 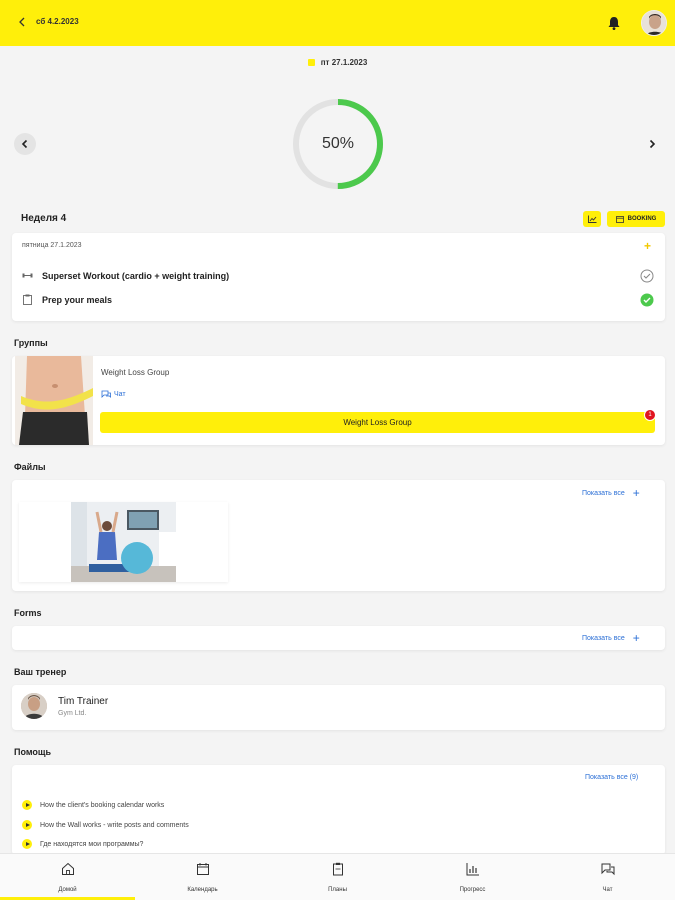 I want to click on file-image, so click(x=123, y=542).